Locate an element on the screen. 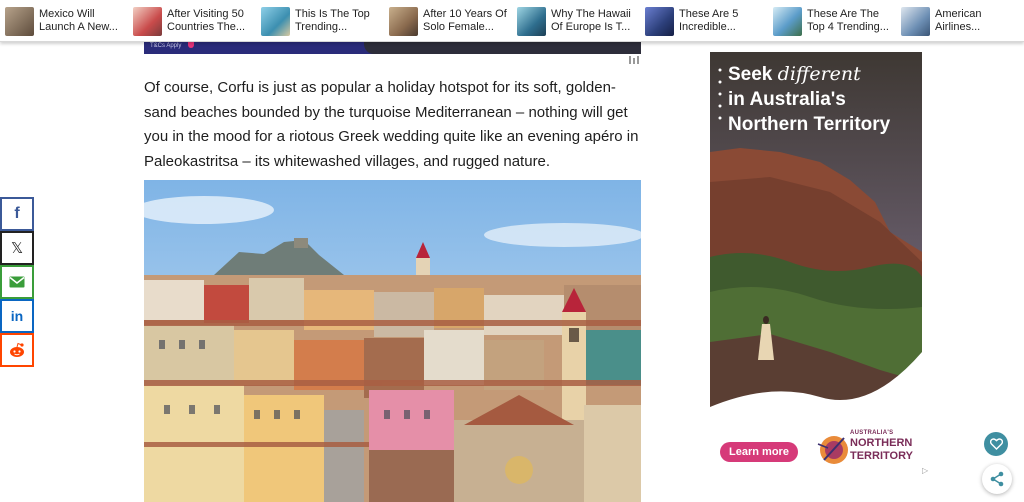 Image resolution: width=1024 pixels, height=502 pixels. share-icon is located at coordinates (997, 479).